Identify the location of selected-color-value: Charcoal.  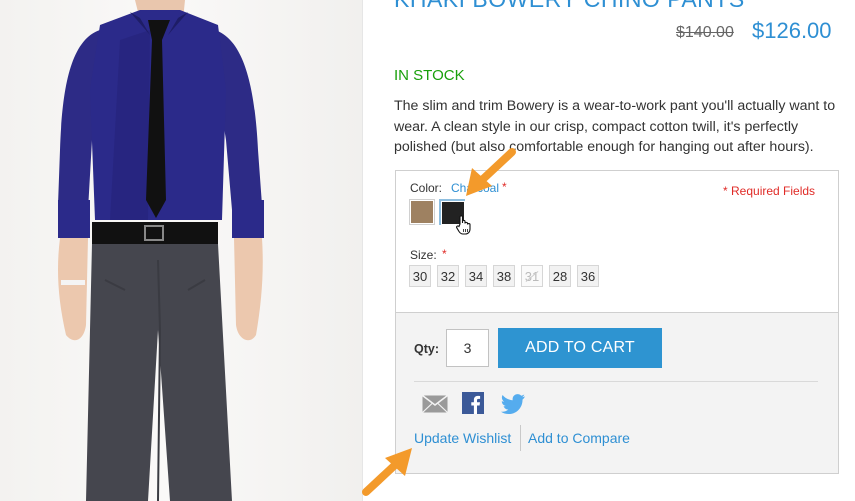
(475, 188).